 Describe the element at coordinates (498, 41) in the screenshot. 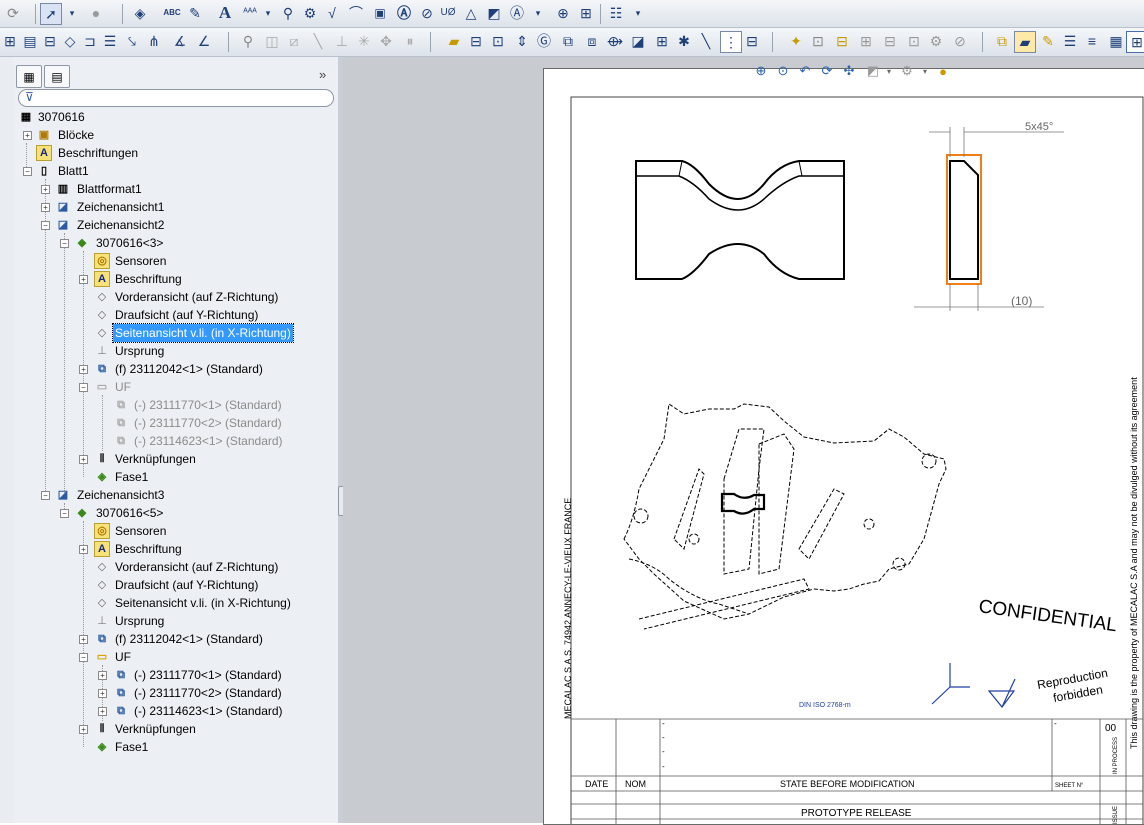

I see `auxiliary-view-icon: ⊡` at that location.